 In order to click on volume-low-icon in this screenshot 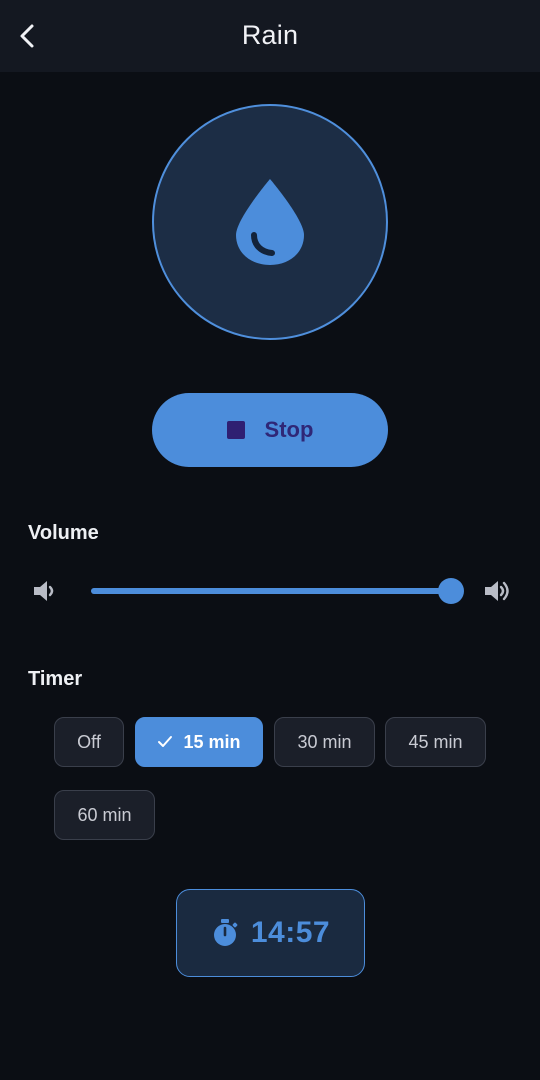, I will do `click(44, 591)`.